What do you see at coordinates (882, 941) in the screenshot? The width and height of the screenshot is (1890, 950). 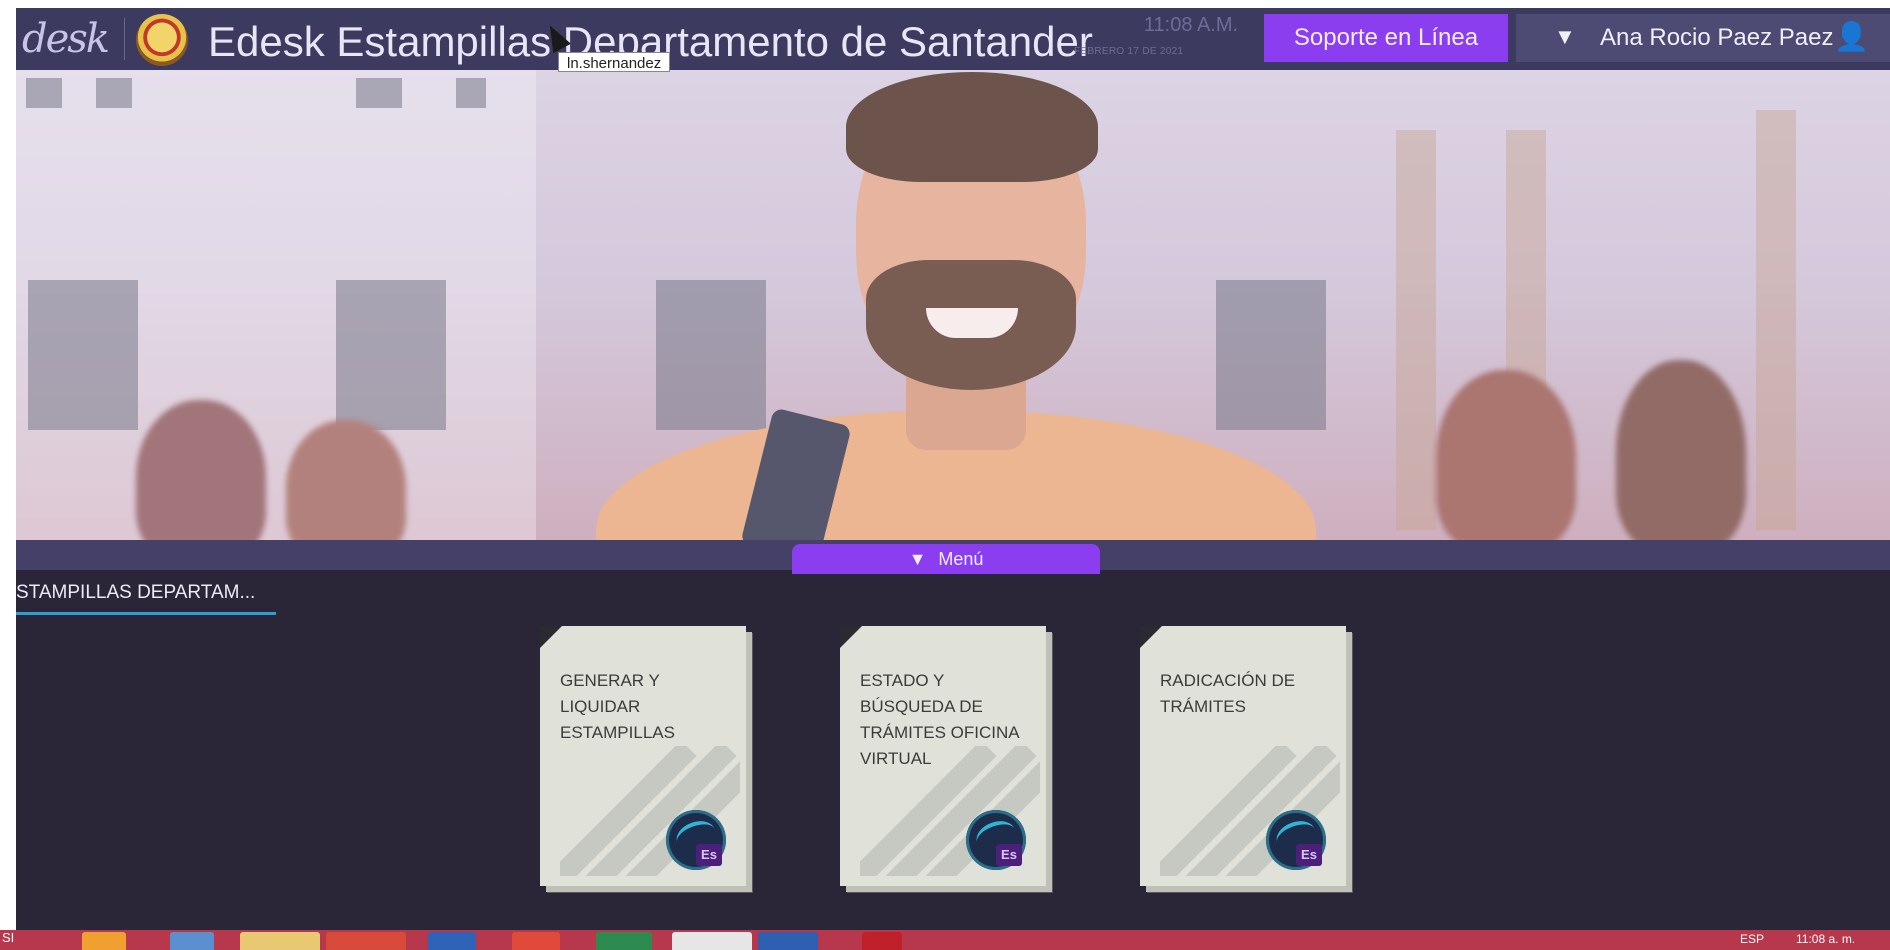 I see `pdf-reader-icon` at bounding box center [882, 941].